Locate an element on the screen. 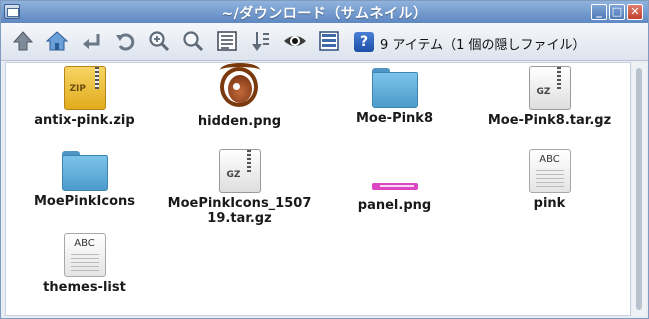 This screenshot has width=649, height=319. pink-bar-image-icon is located at coordinates (394, 186).